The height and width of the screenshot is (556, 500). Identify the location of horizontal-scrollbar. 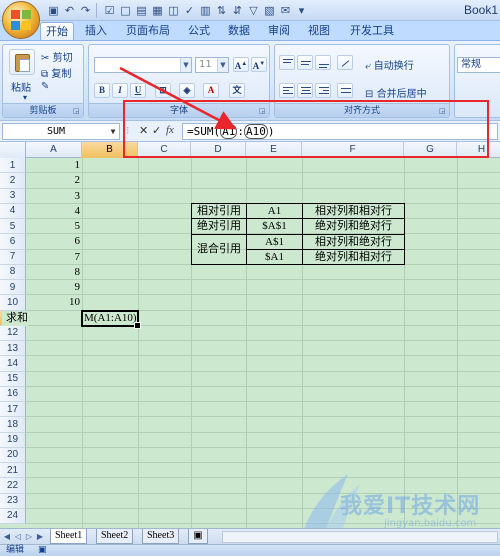
(360, 537).